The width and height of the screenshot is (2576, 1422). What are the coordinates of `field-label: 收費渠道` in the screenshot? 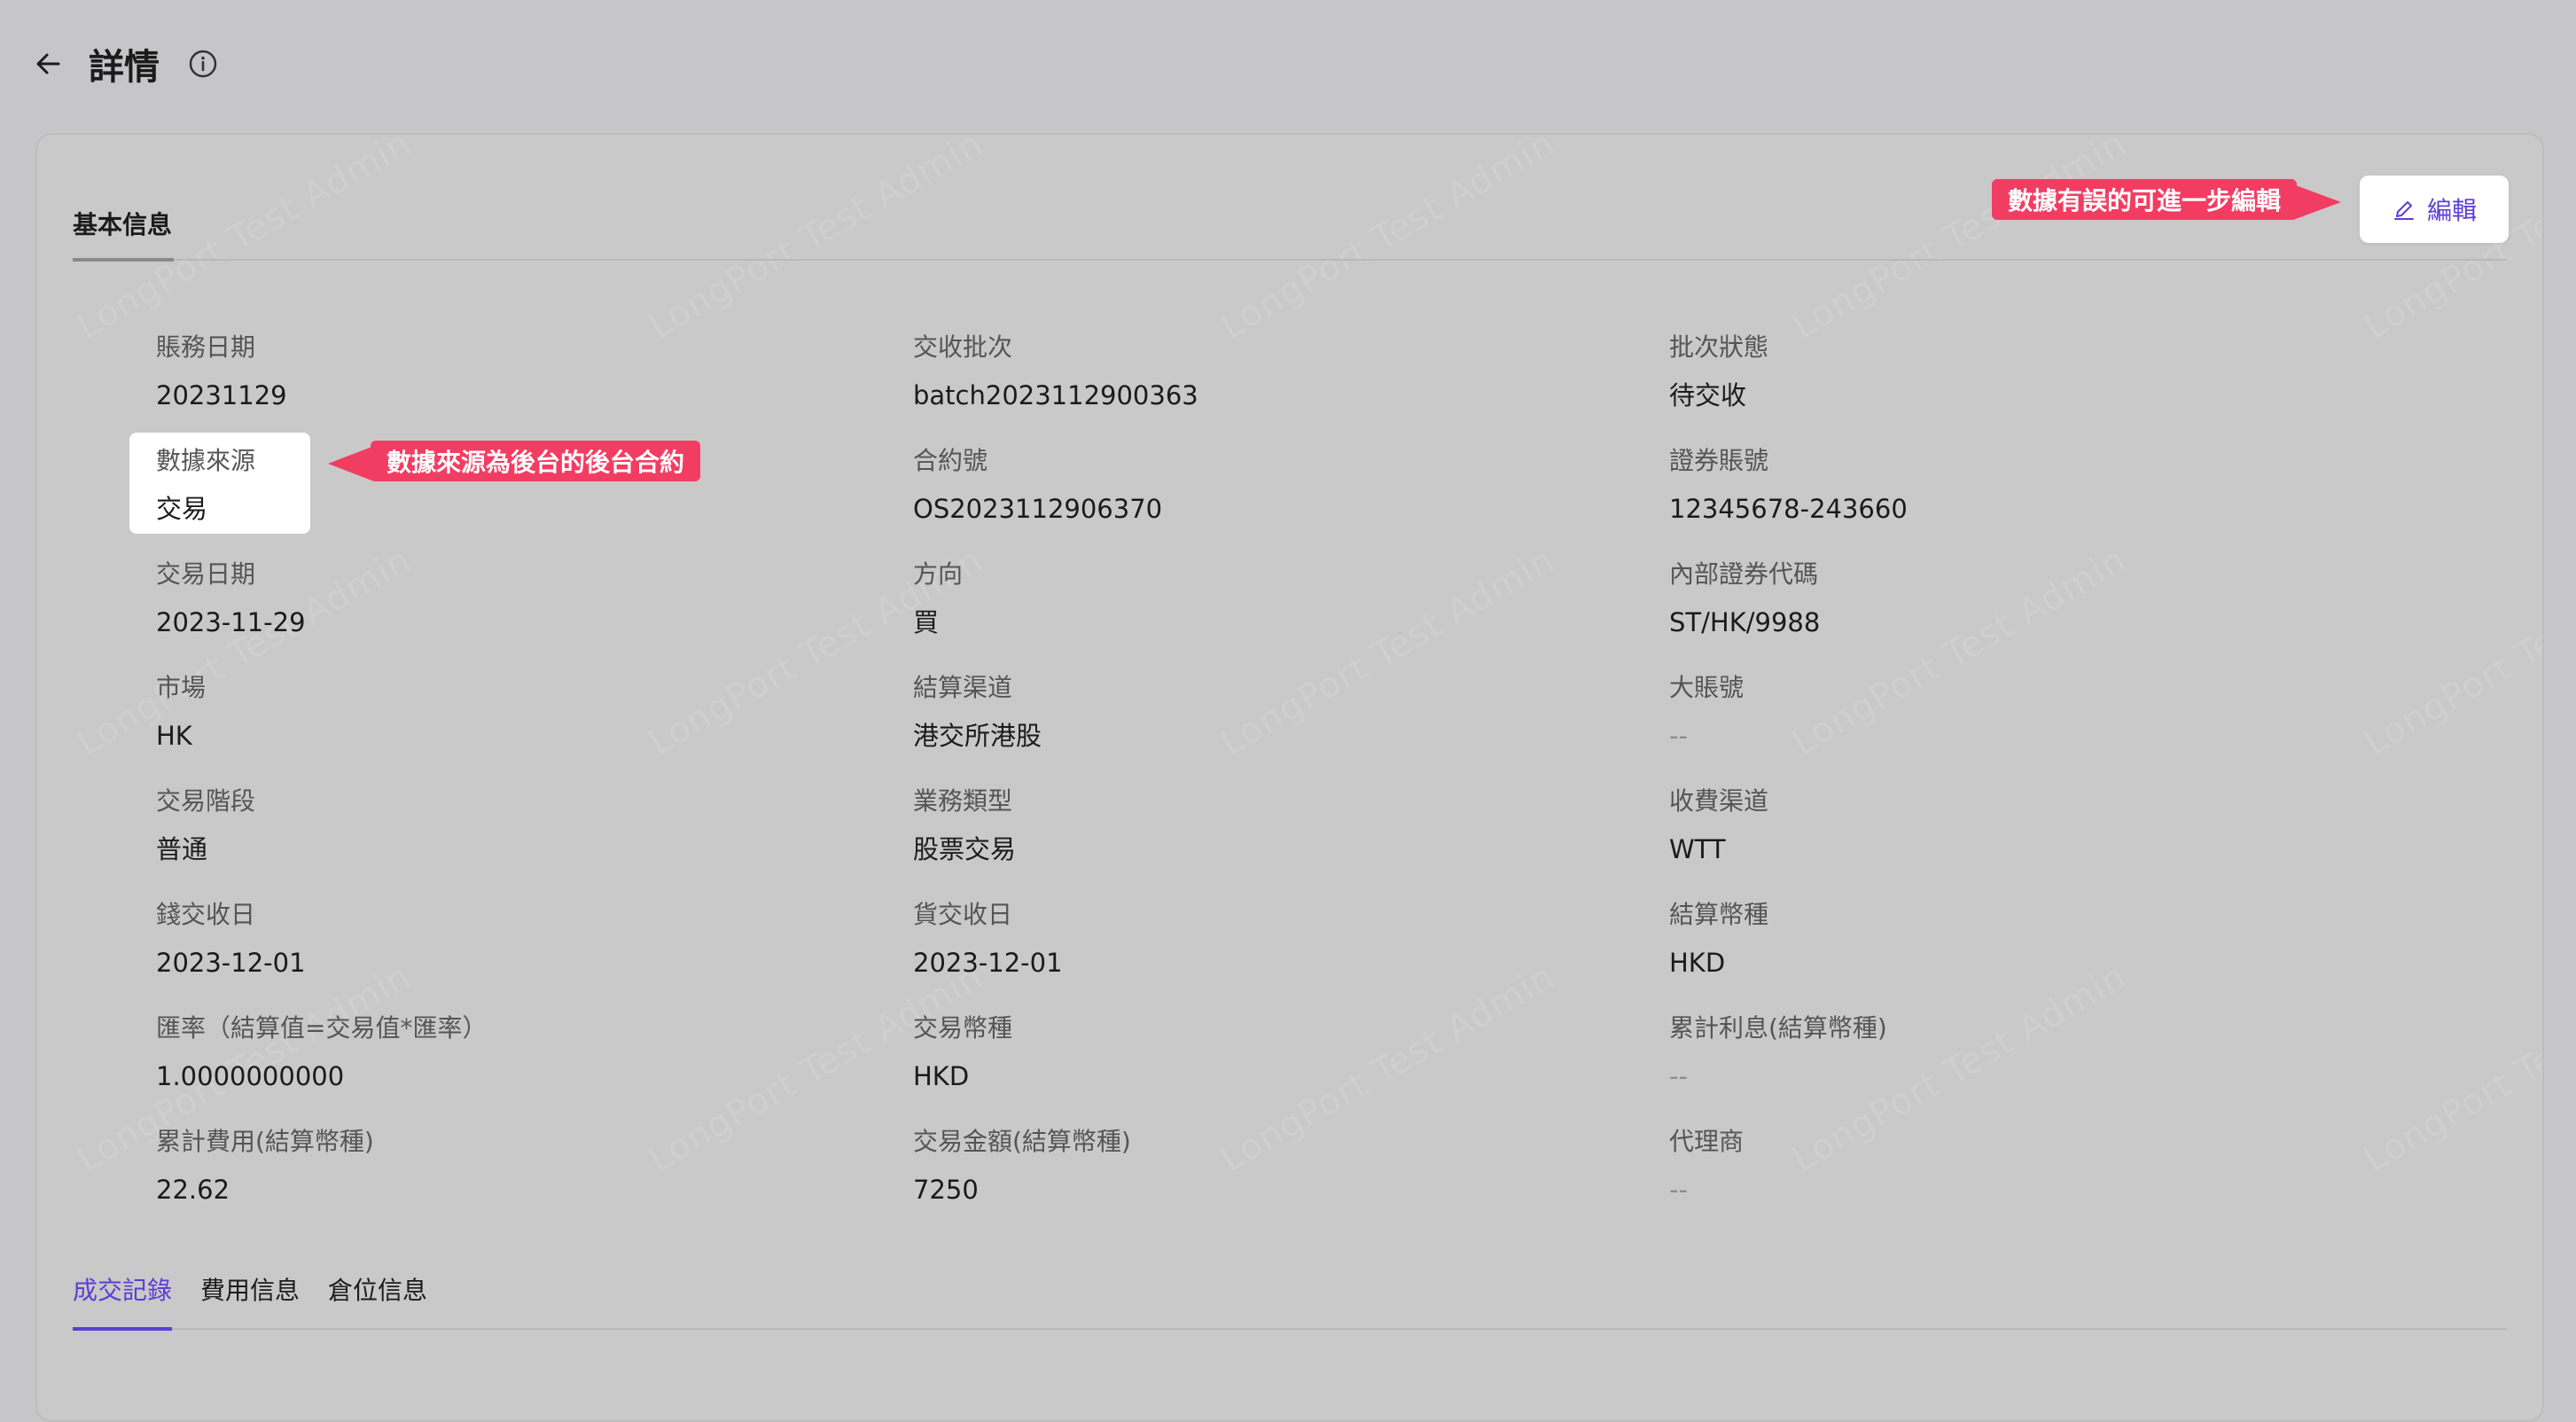 It's located at (1719, 801).